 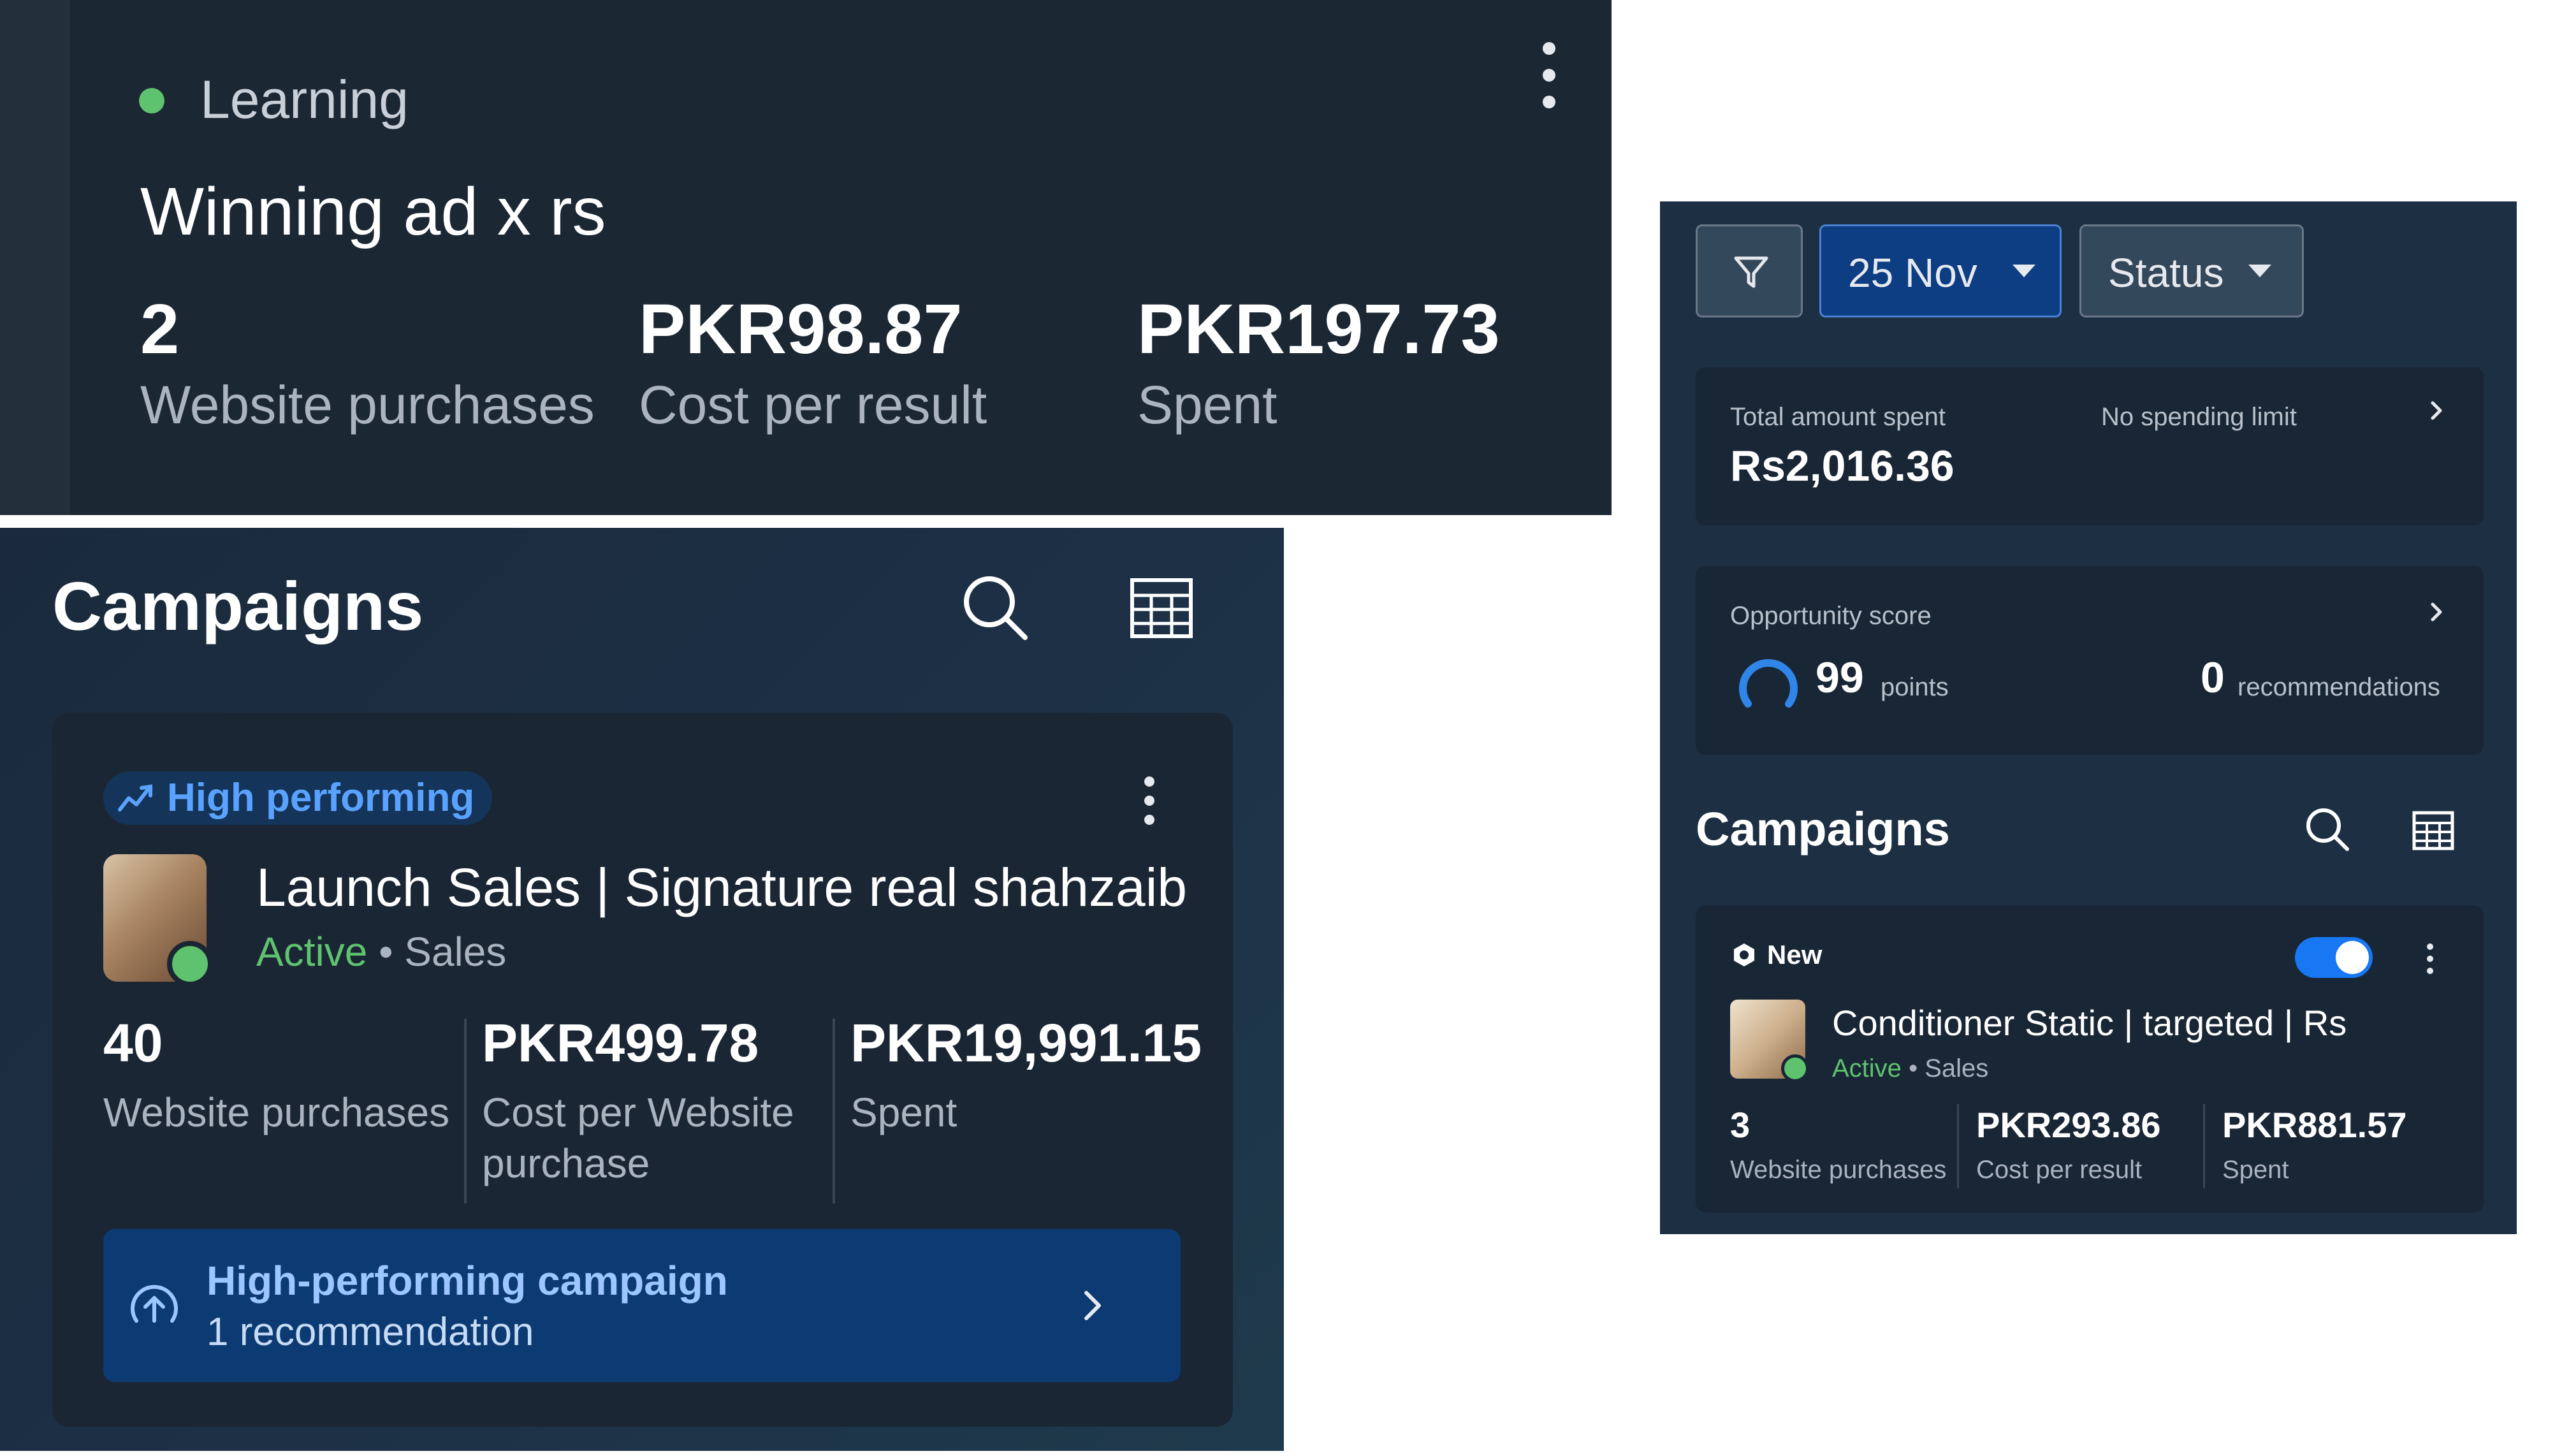 I want to click on metric-value: PKR881.57, so click(x=2315, y=1125).